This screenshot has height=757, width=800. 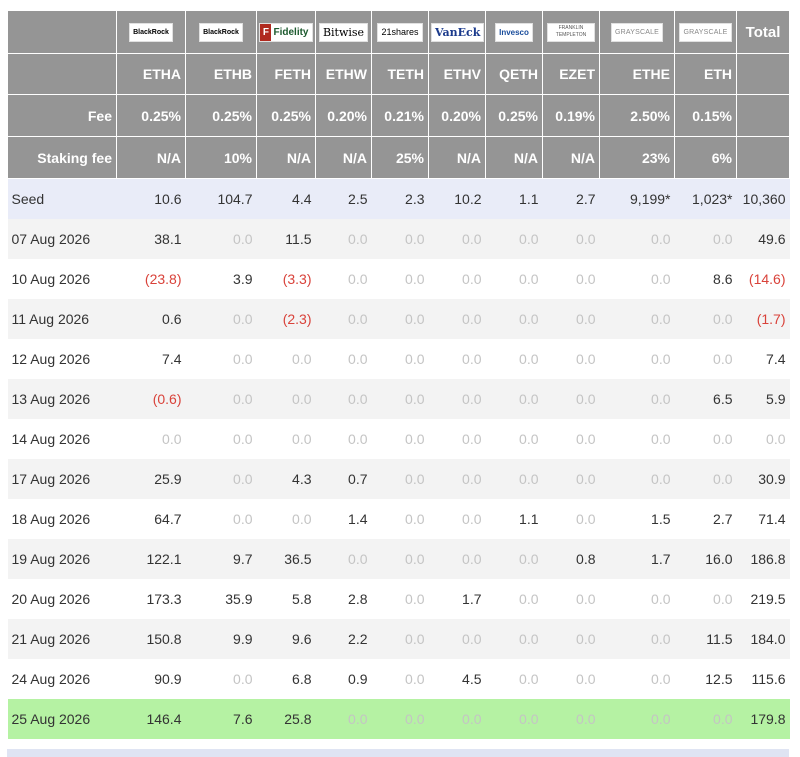 I want to click on issuer-cell-ethv: VanEck, so click(x=457, y=32).